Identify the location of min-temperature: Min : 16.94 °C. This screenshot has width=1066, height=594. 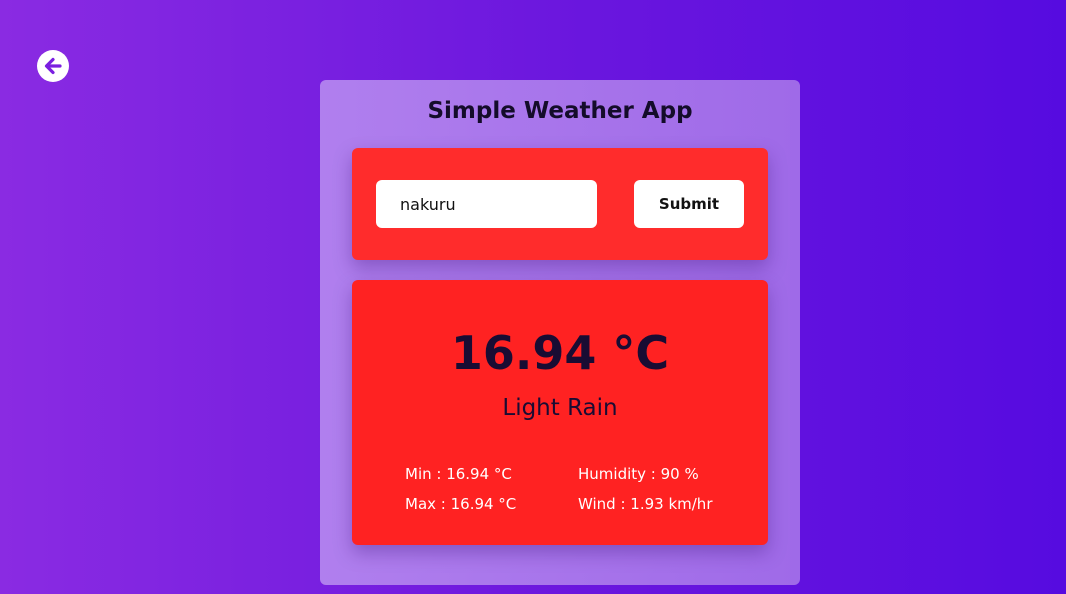
(458, 474).